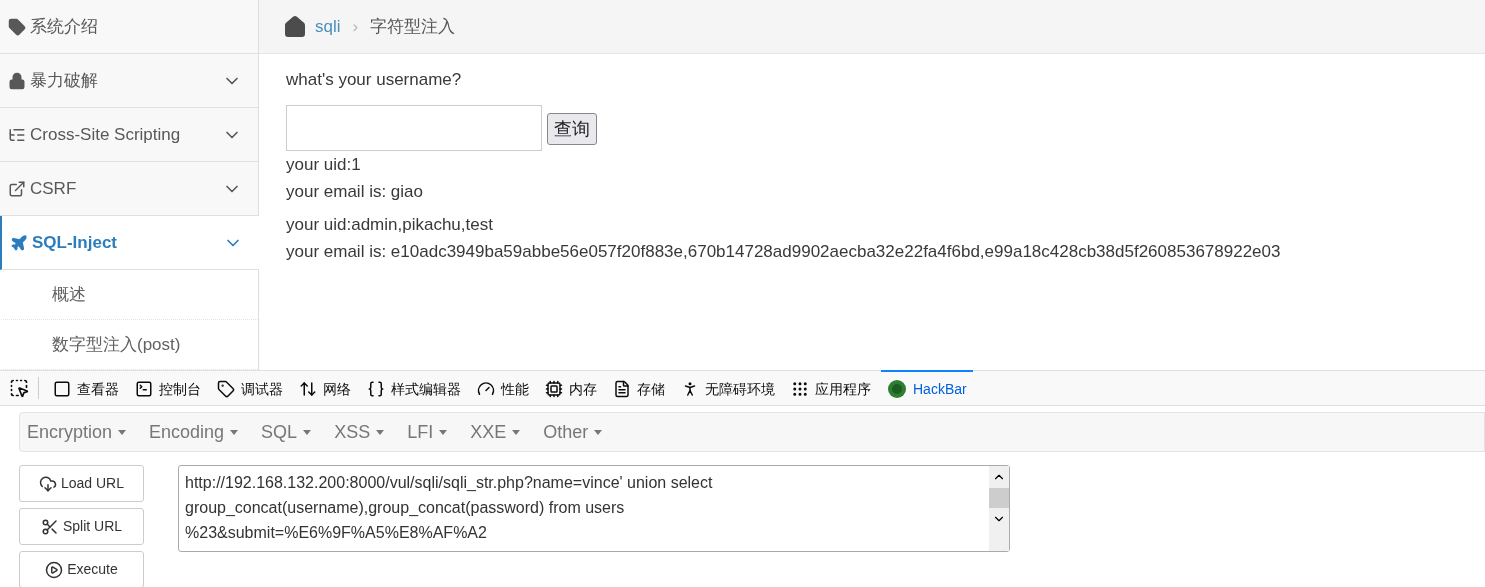 Image resolution: width=1485 pixels, height=587 pixels. What do you see at coordinates (54, 569) in the screenshot?
I see `play-icon` at bounding box center [54, 569].